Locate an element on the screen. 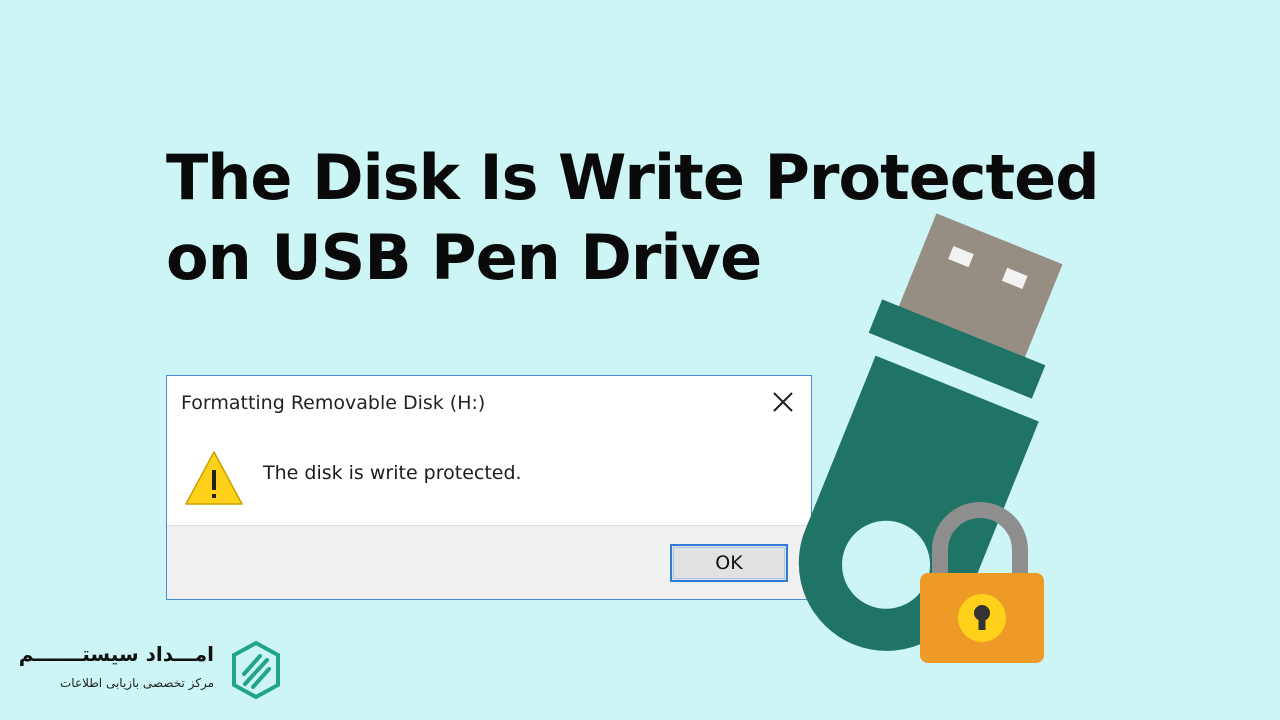 The width and height of the screenshot is (1280, 720). brand-logo-icon is located at coordinates (256, 670).